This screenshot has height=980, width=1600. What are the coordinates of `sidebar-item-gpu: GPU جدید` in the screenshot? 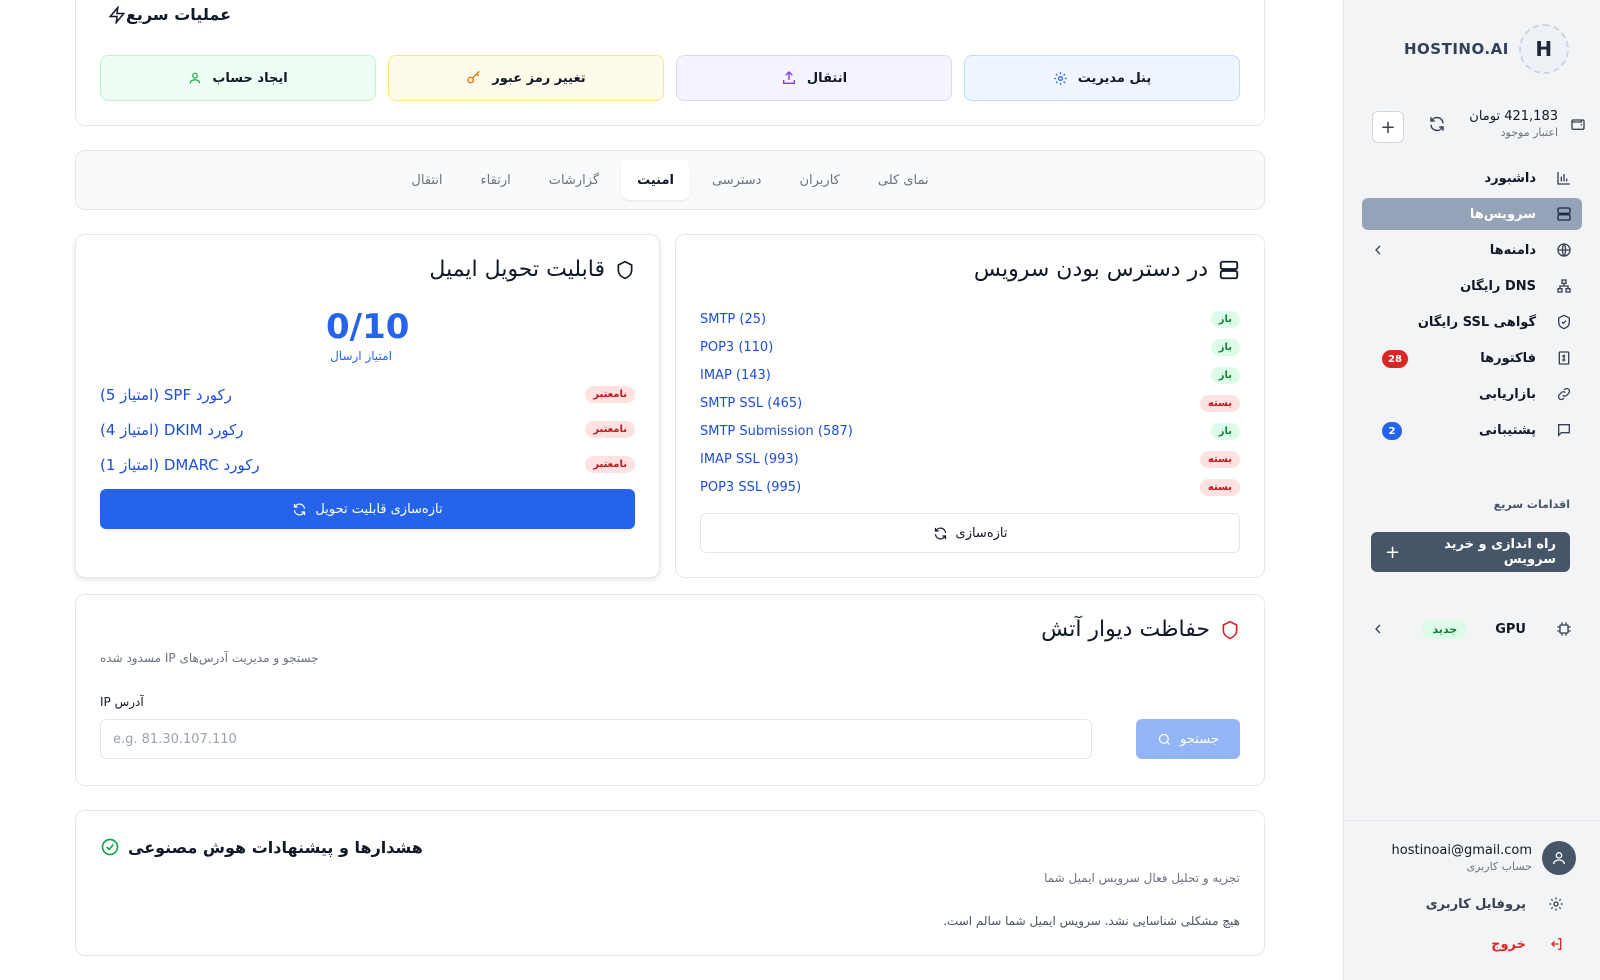 It's located at (1472, 629).